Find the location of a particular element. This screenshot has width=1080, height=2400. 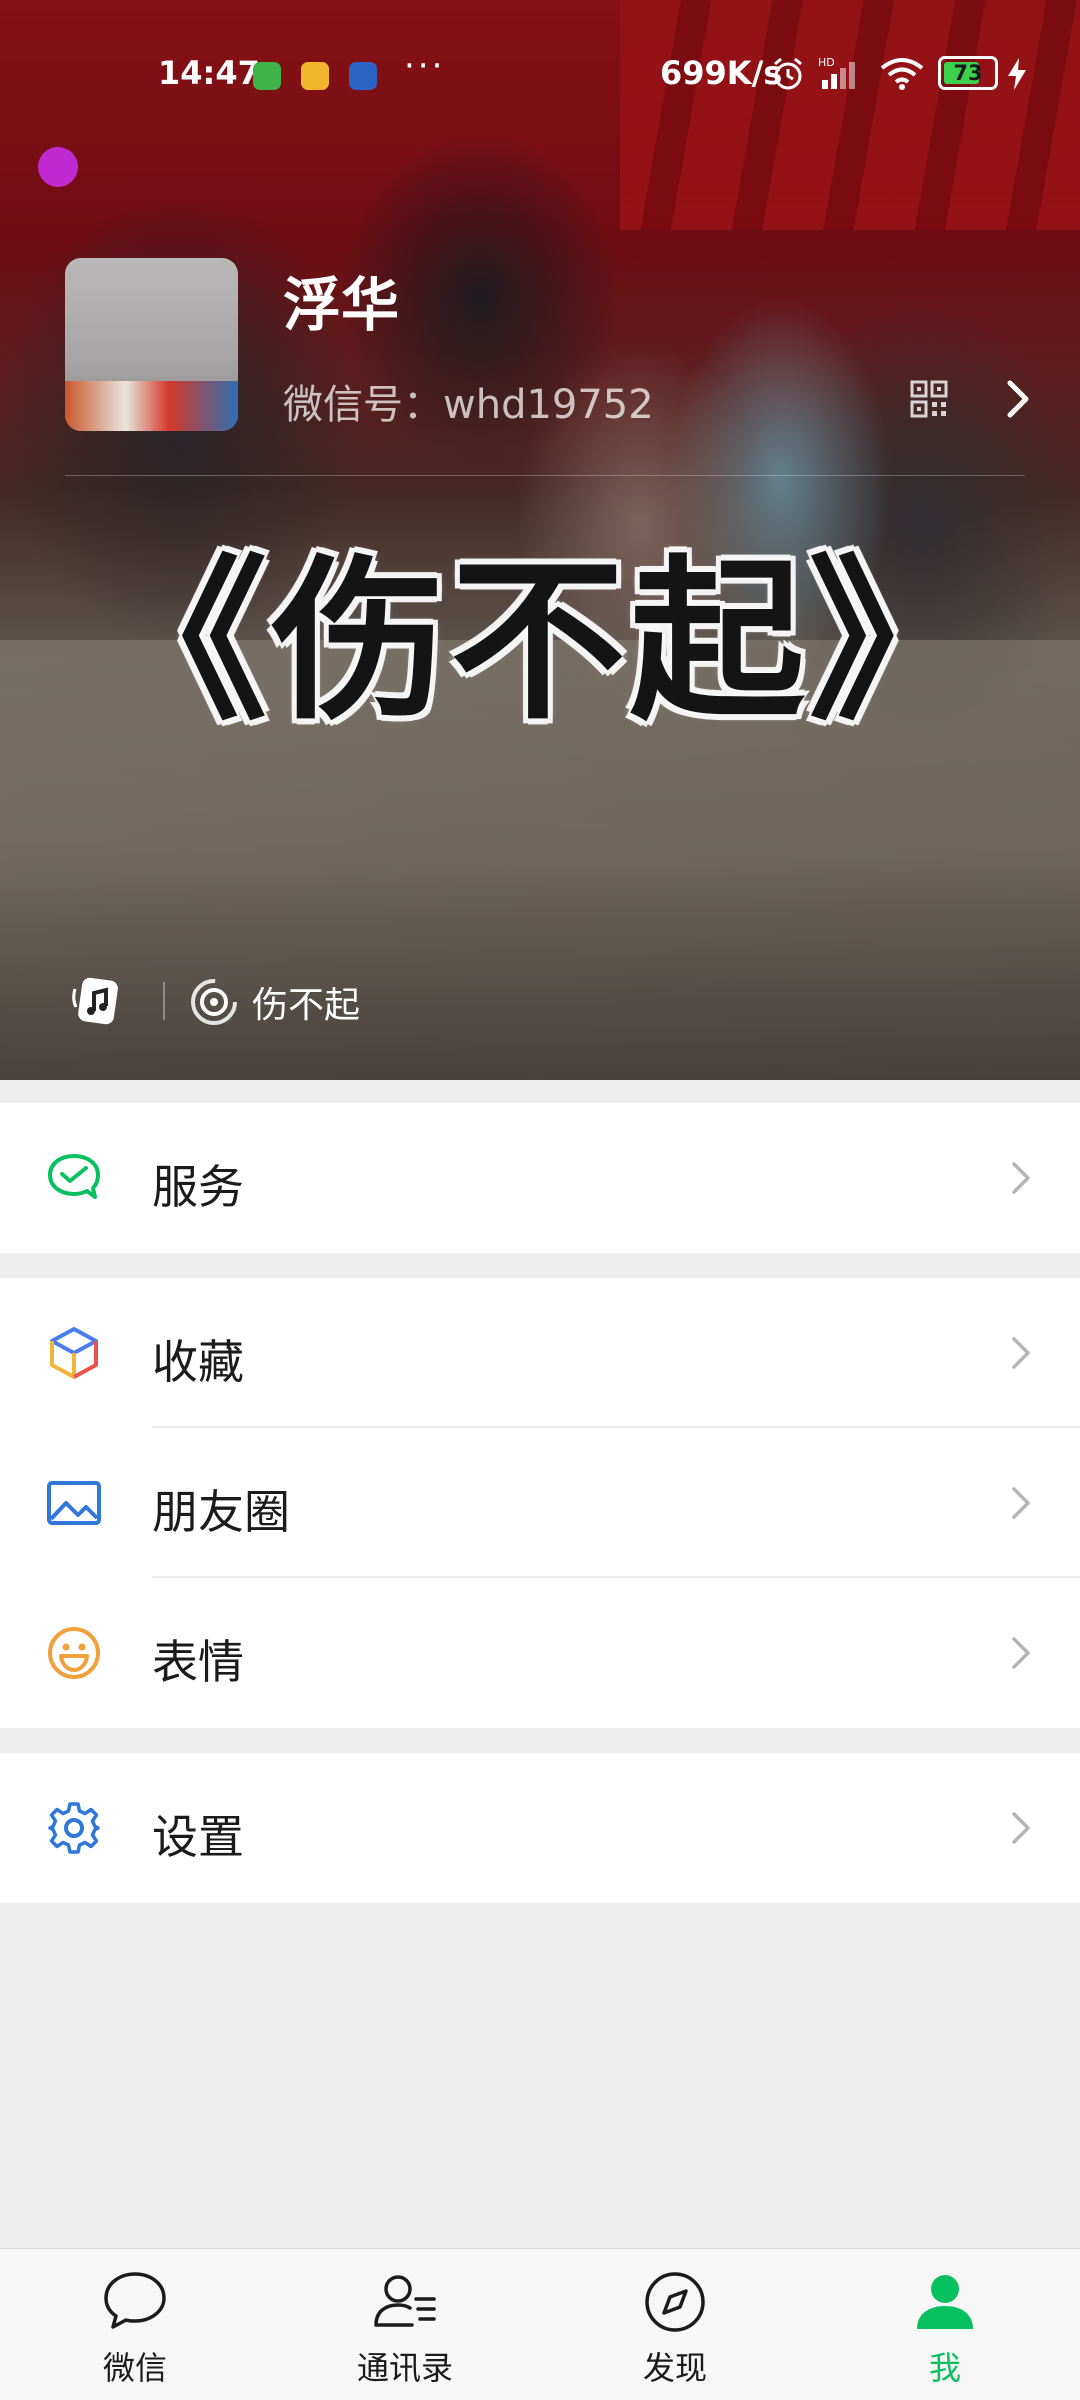

menu-item-settings: 设置 is located at coordinates (540, 1828).